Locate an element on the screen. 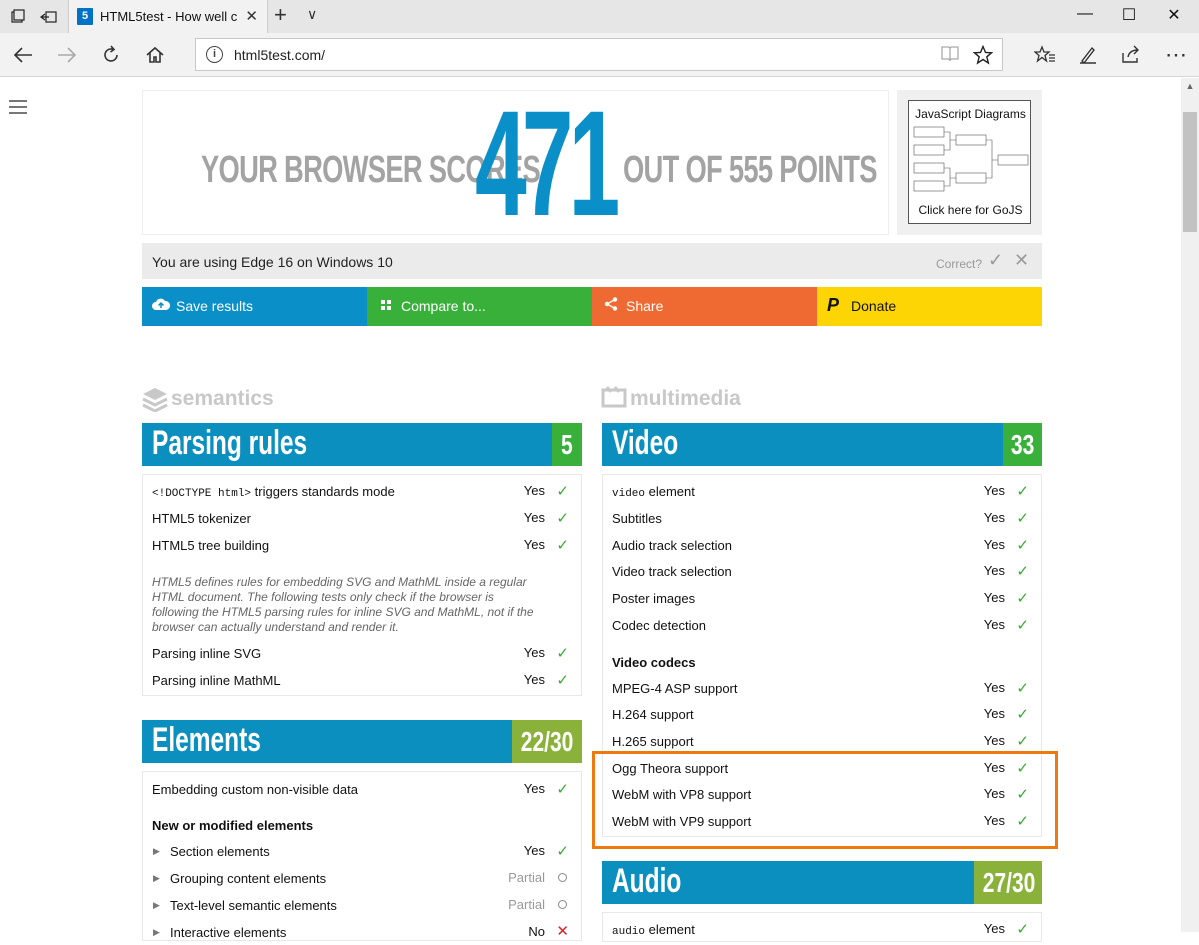 The height and width of the screenshot is (945, 1199). donate-button: P Donate is located at coordinates (929, 306).